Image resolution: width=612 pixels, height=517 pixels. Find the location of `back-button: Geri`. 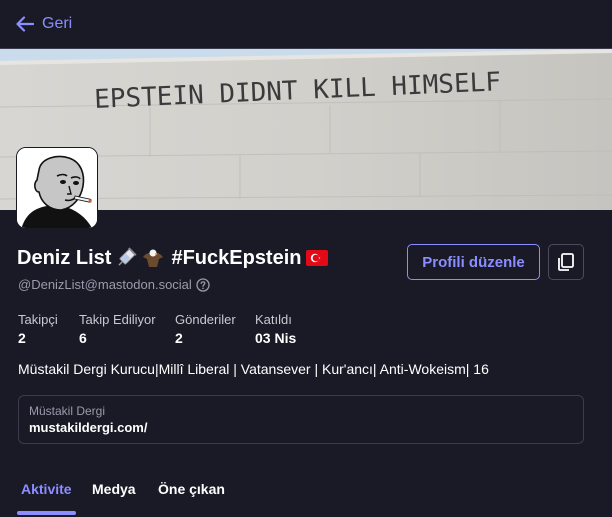

back-button: Geri is located at coordinates (44, 24).